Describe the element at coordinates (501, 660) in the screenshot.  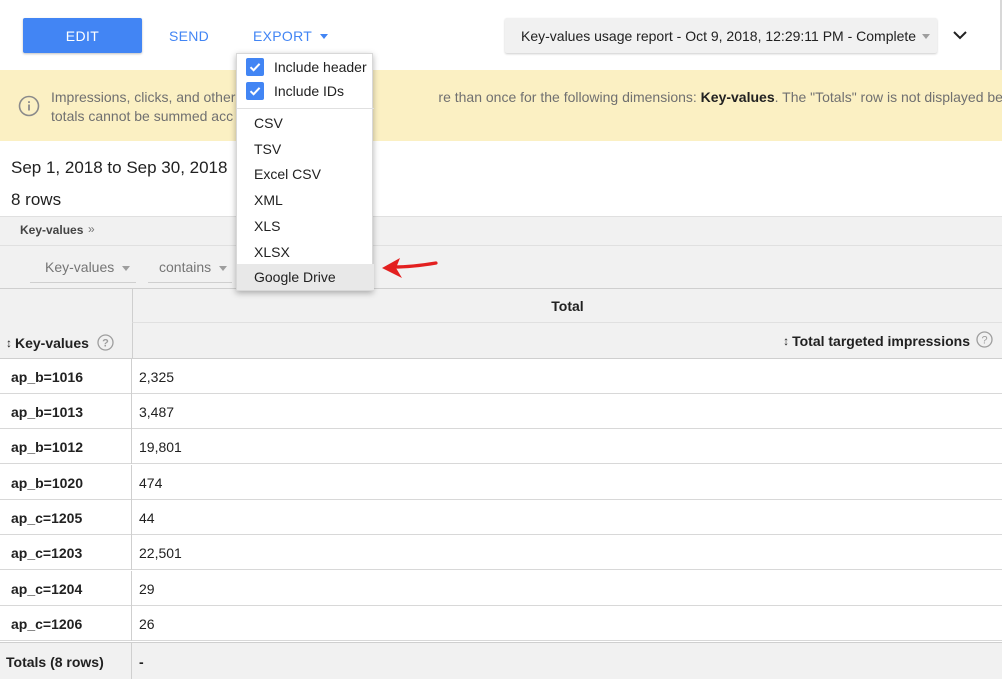
I see `totals-row: Totals (8 rows) -` at that location.